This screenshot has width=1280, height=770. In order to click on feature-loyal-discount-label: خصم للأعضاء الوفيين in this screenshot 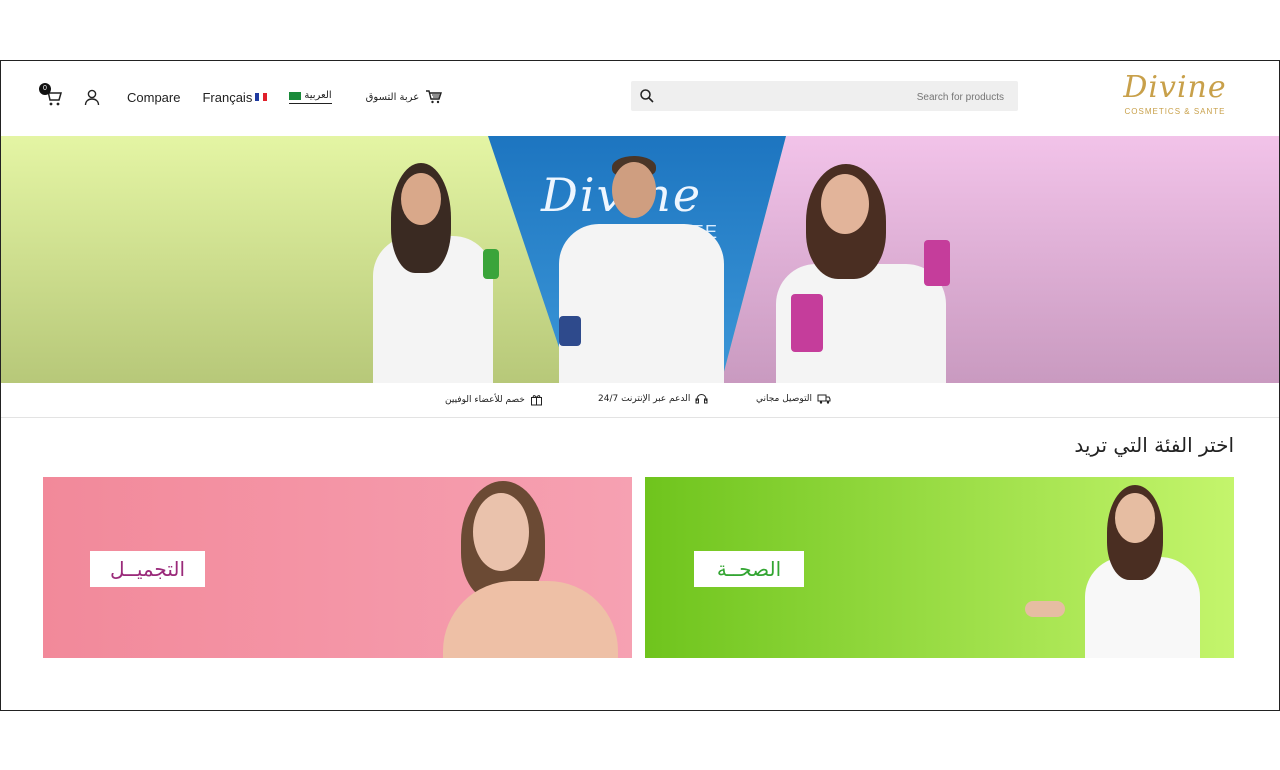, I will do `click(485, 399)`.